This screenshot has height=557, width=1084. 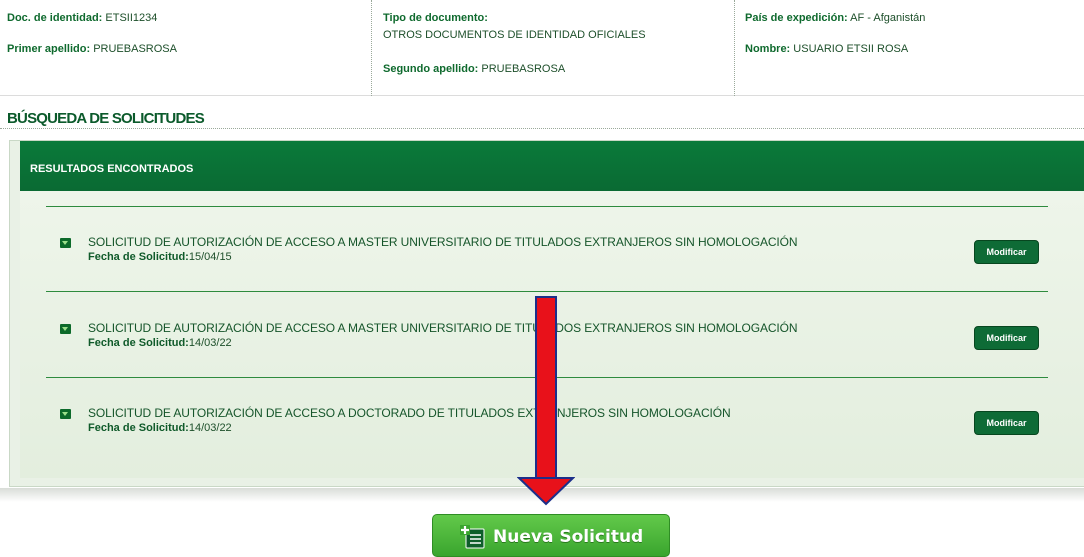 What do you see at coordinates (796, 18) in the screenshot?
I see `country-label: País de expedición:` at bounding box center [796, 18].